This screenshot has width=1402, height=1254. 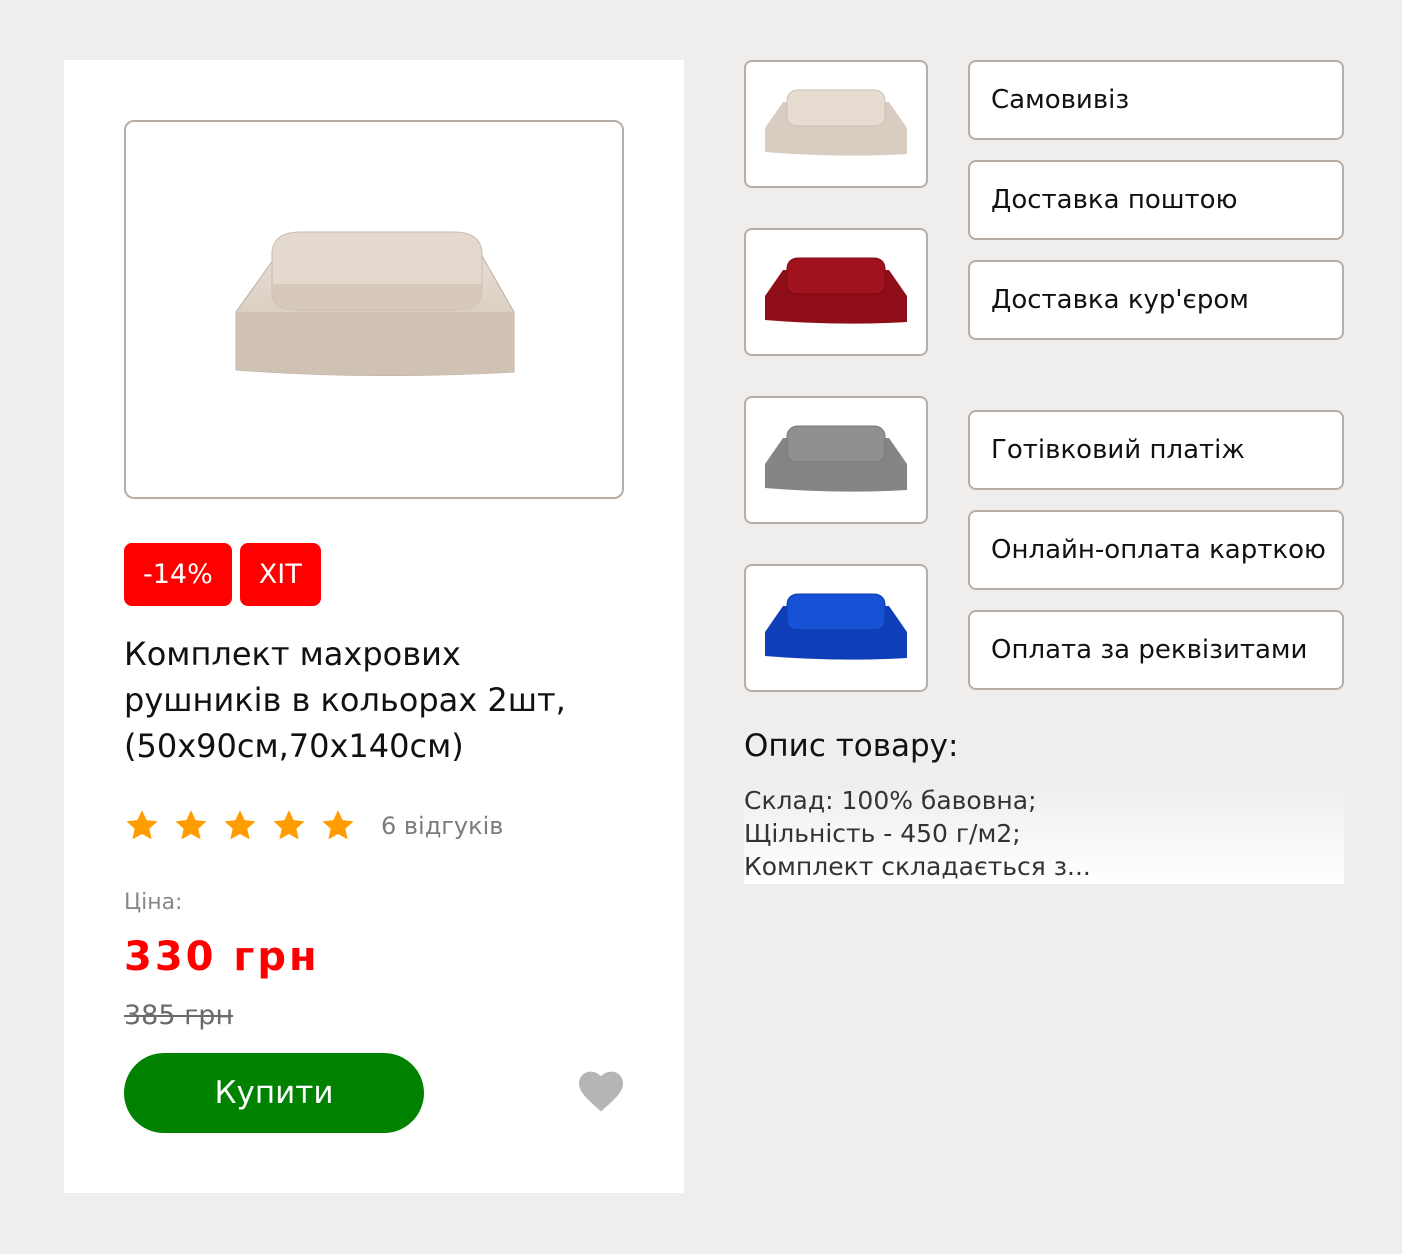 I want to click on badges: -14% ХІТ, so click(x=222, y=574).